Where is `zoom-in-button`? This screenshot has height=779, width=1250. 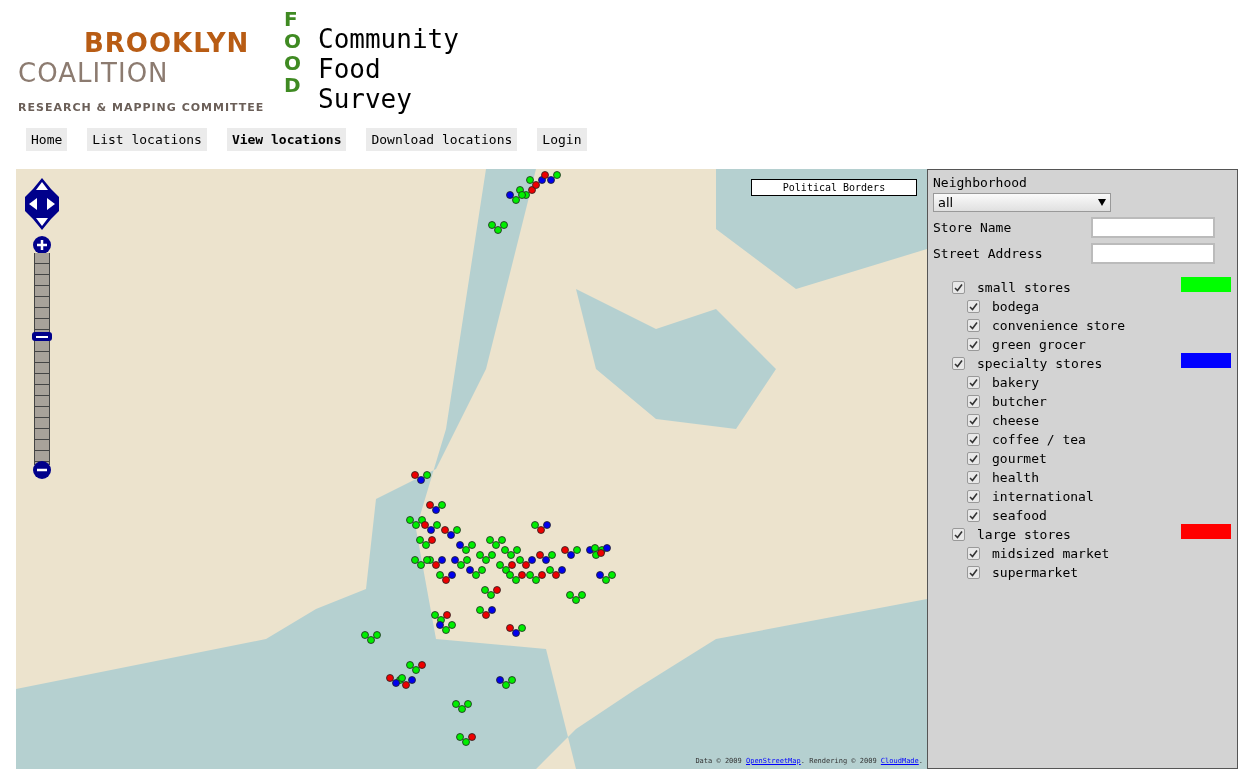 zoom-in-button is located at coordinates (42, 245).